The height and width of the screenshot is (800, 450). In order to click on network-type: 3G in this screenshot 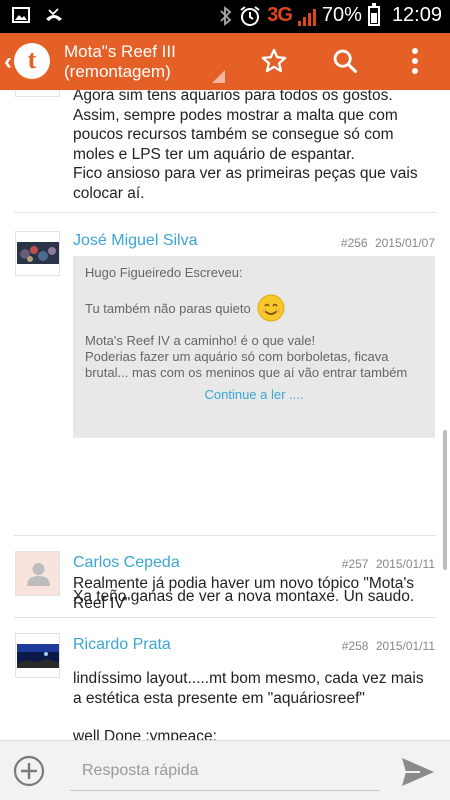, I will do `click(280, 15)`.